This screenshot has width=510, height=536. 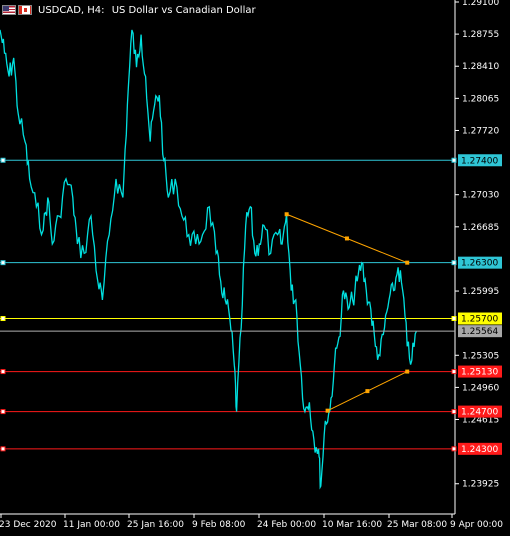 I want to click on bid-price-label: 1.25564, so click(x=479, y=332).